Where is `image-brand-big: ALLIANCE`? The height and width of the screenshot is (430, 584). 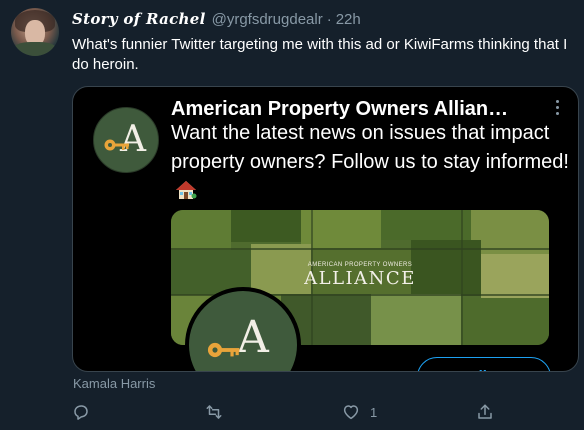
image-brand-big: ALLIANCE is located at coordinates (360, 278).